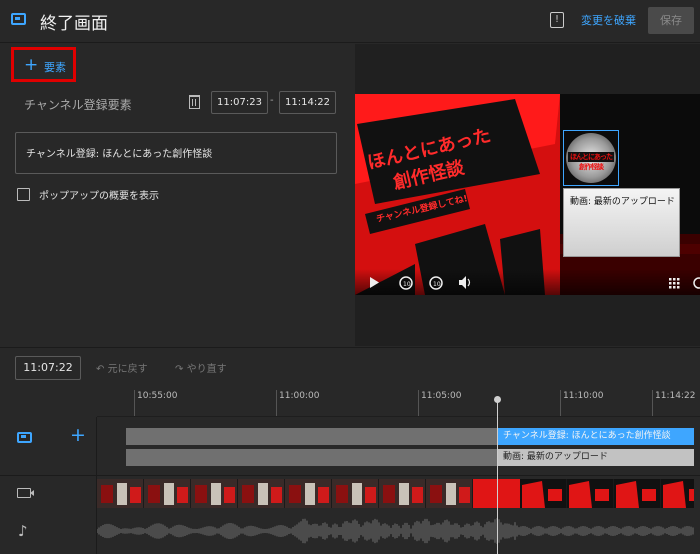  Describe the element at coordinates (621, 222) in the screenshot. I see `latest-upload-element: 動画: 最新のアップロード` at that location.